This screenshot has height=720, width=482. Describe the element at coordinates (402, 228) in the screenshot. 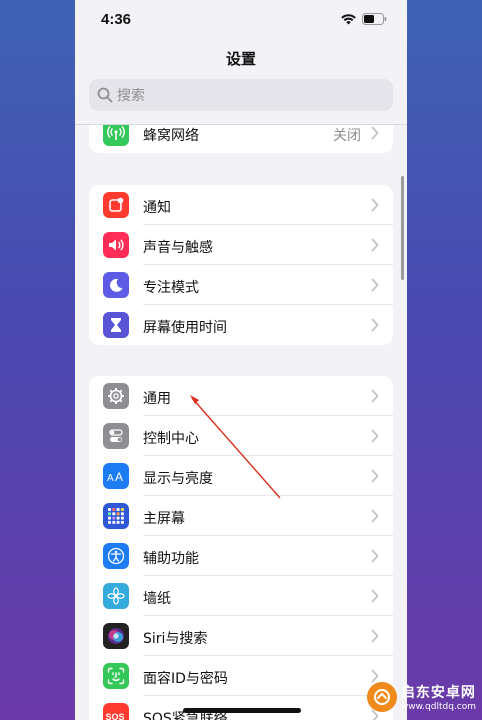

I see `scrollbar` at that location.